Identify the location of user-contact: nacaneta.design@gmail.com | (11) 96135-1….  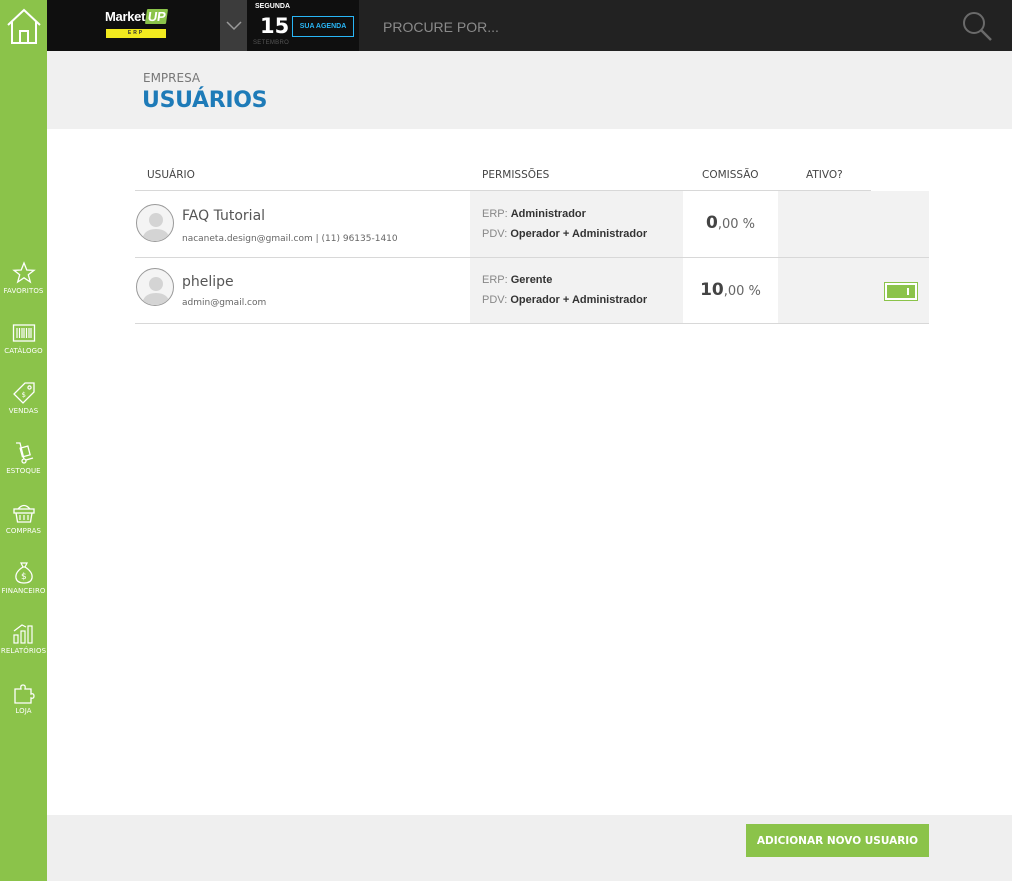
(290, 239).